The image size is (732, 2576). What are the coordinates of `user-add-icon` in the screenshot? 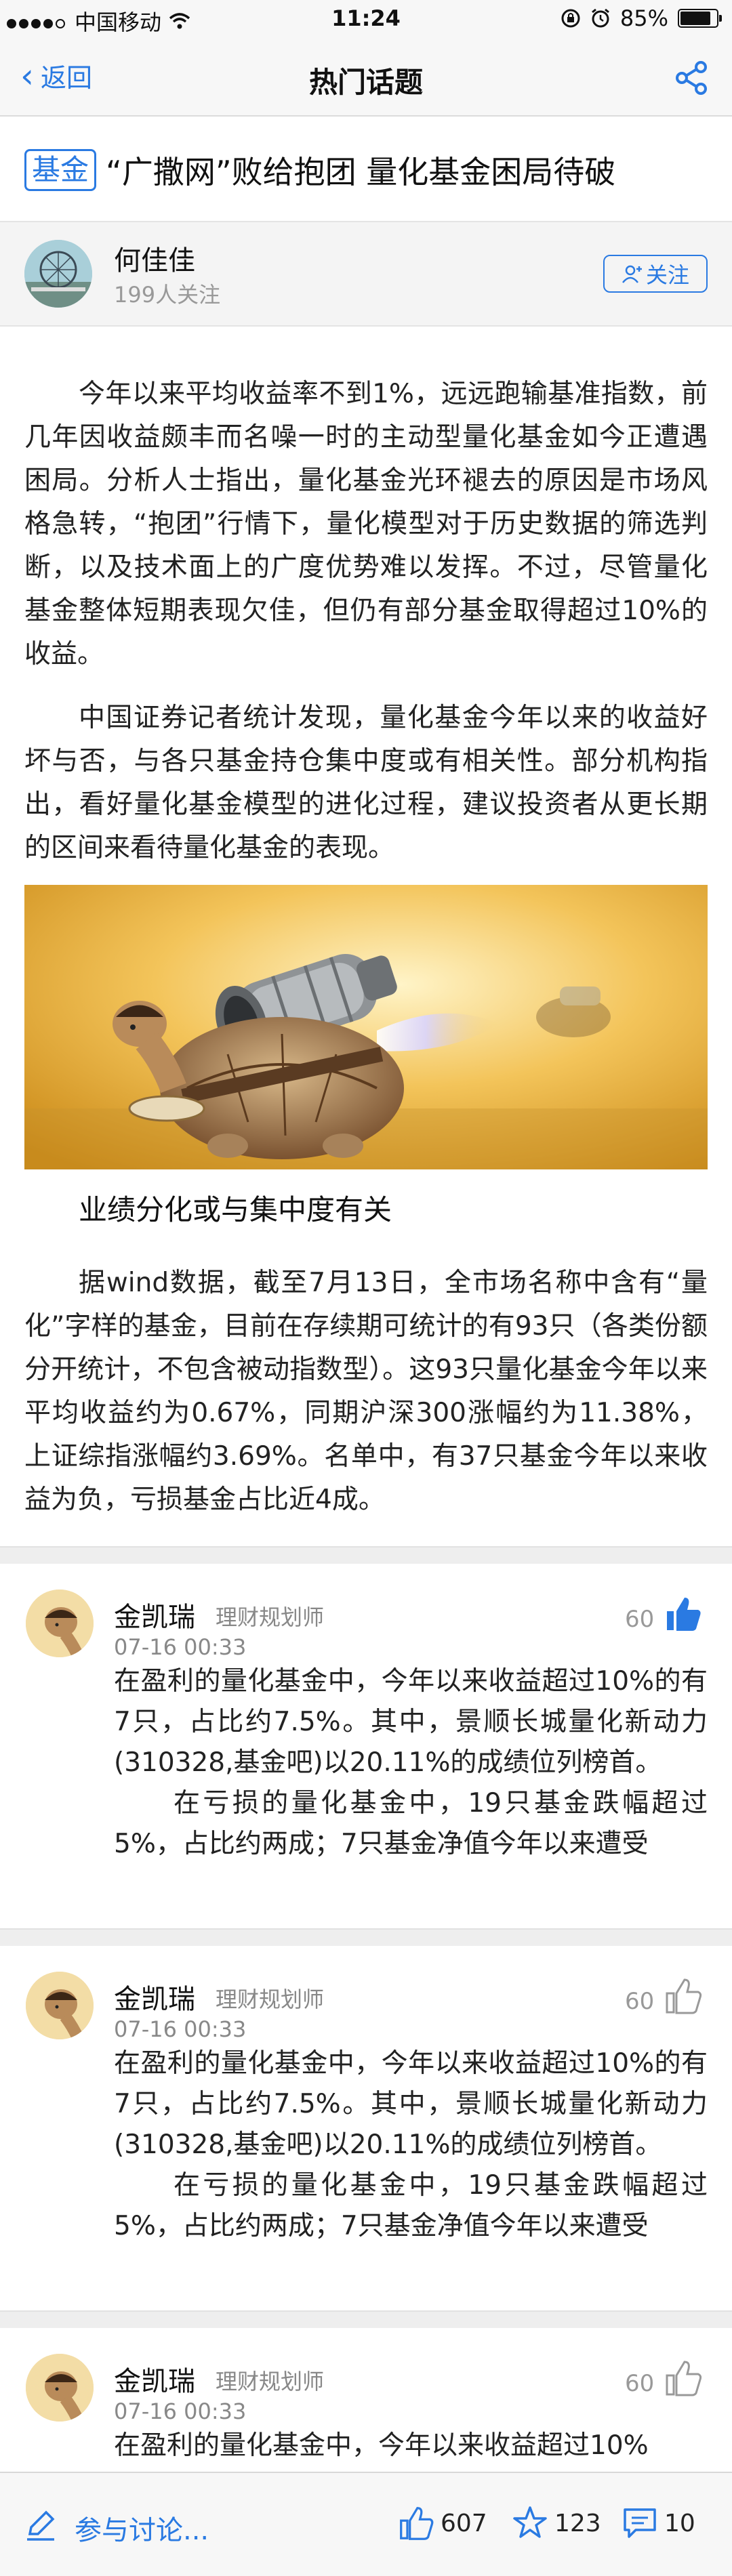 It's located at (632, 274).